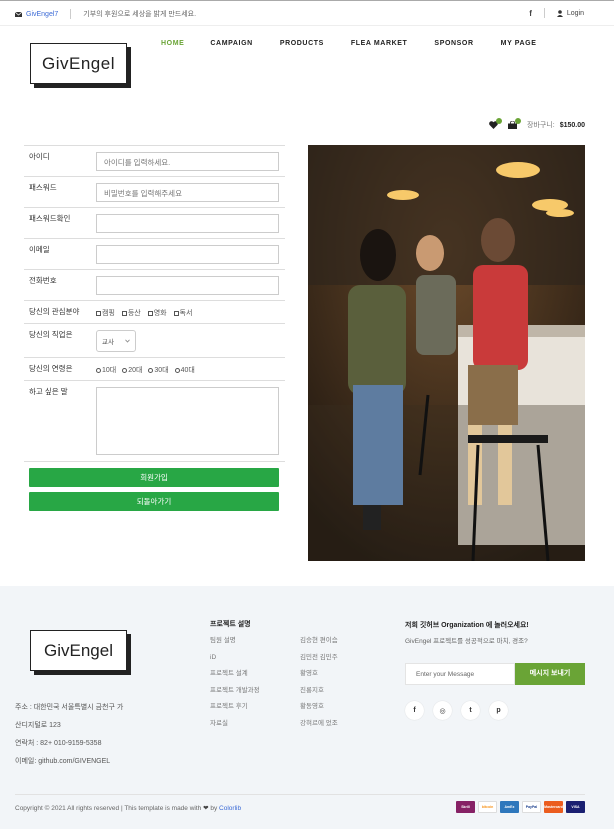 The height and width of the screenshot is (829, 614). What do you see at coordinates (187, 370) in the screenshot?
I see `radio-label: 40대` at bounding box center [187, 370].